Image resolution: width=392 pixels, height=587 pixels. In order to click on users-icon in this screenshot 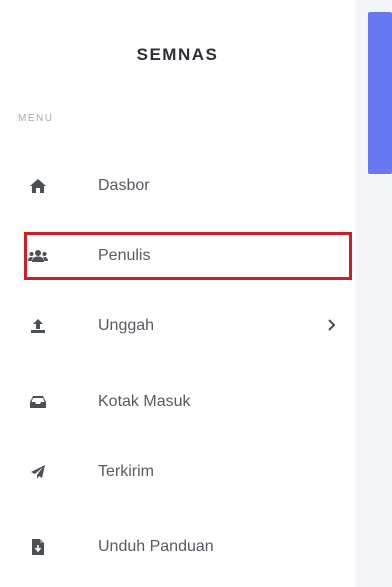, I will do `click(38, 256)`.